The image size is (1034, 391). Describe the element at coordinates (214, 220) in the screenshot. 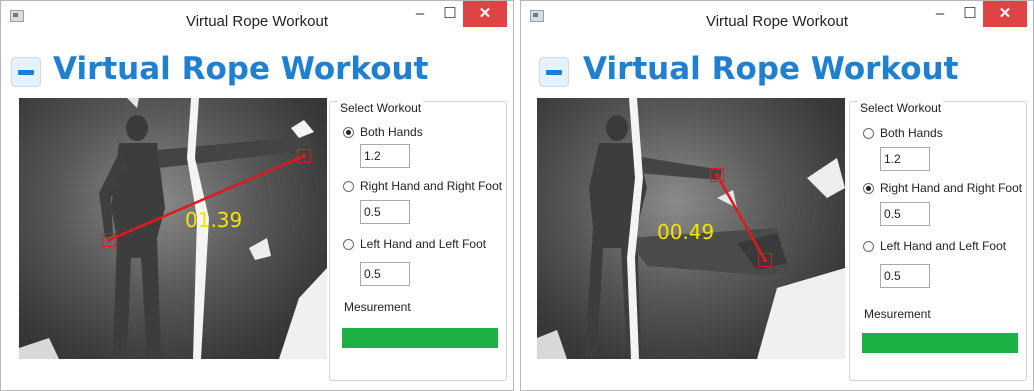

I see `distance-readout: 01.39` at that location.